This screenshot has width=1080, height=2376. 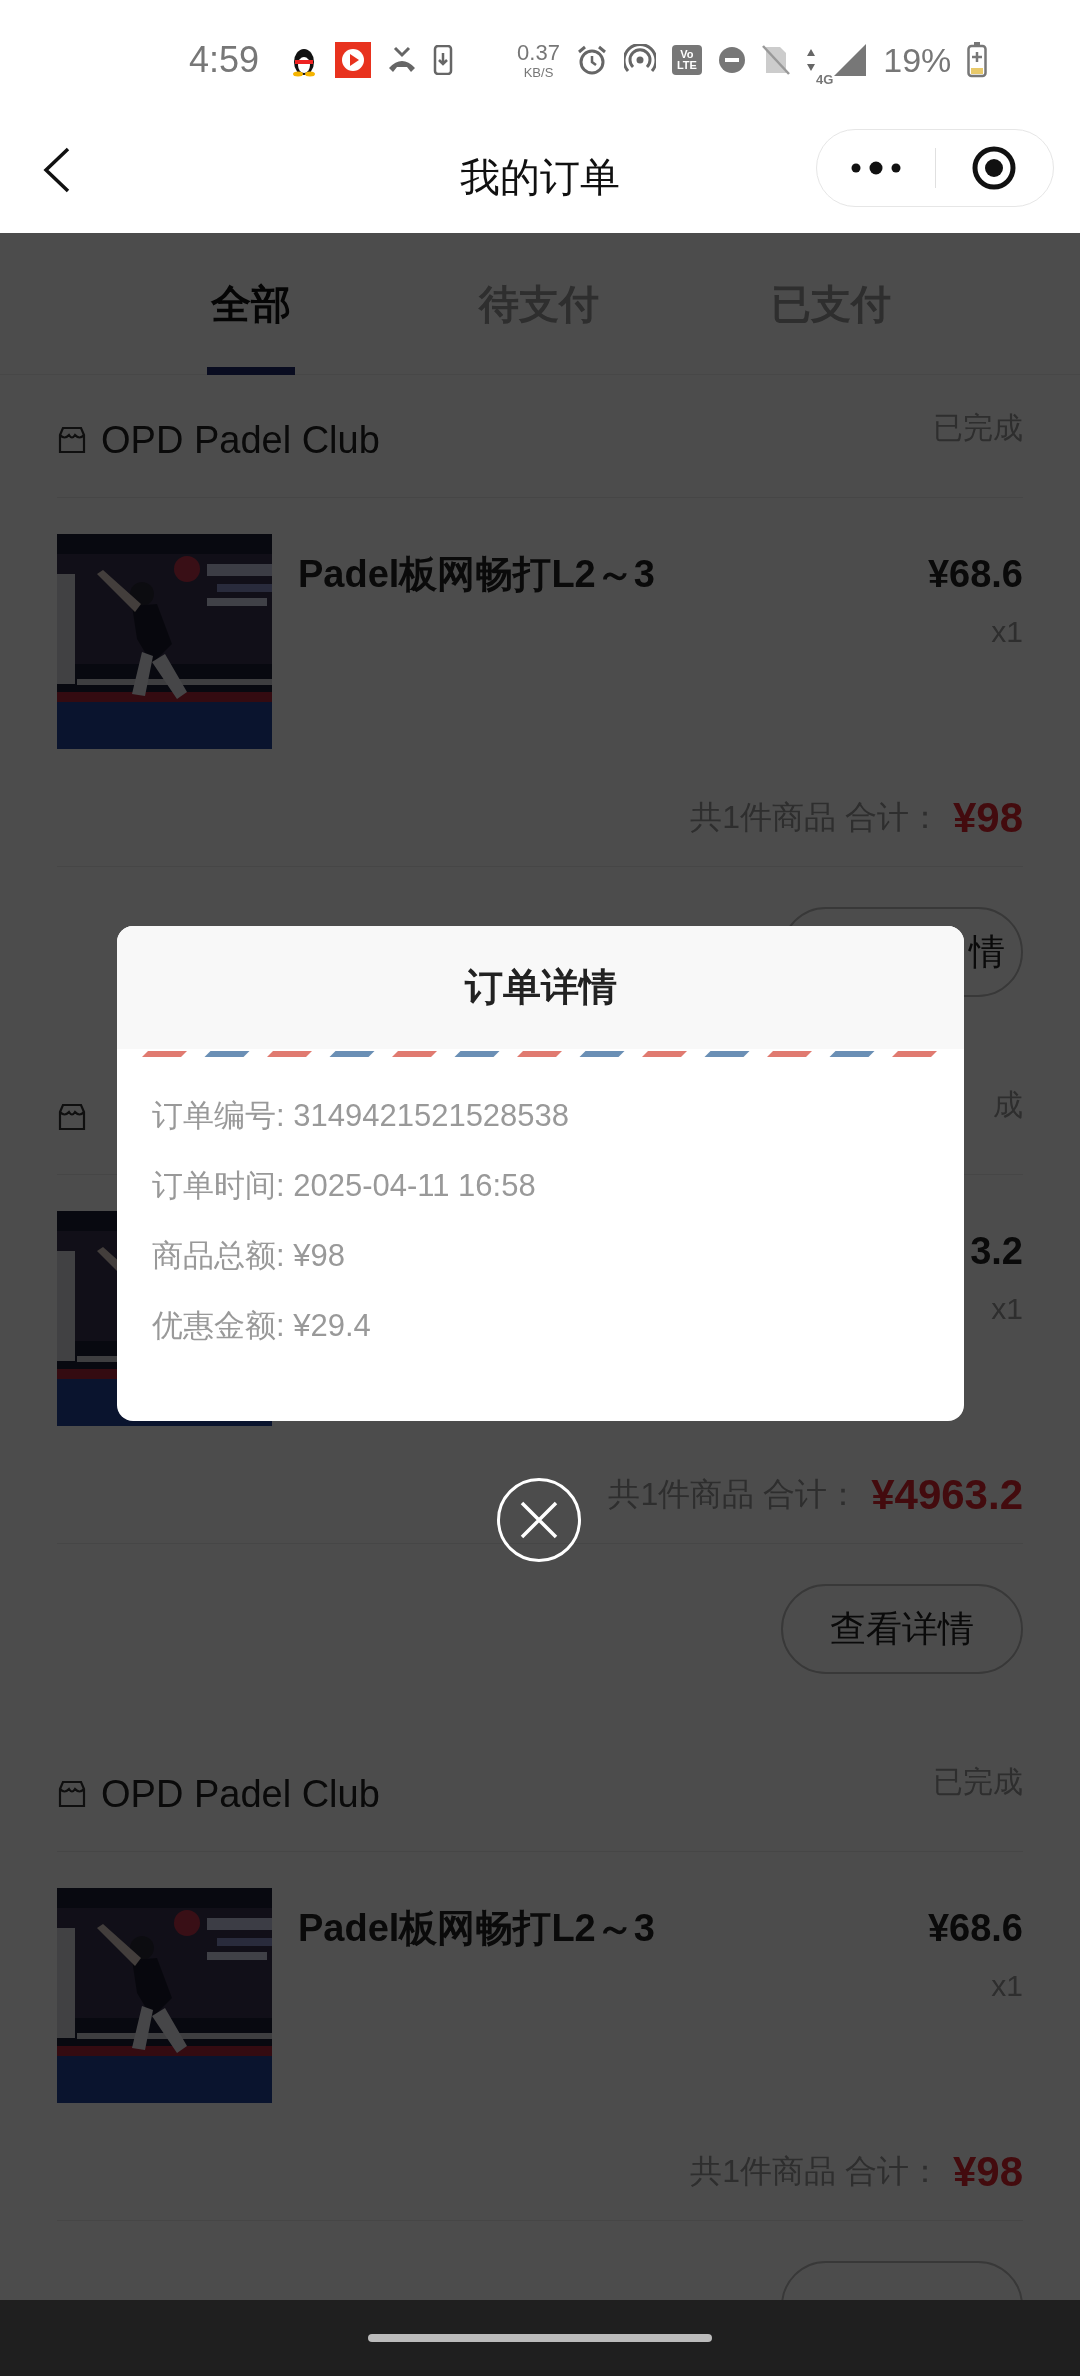 What do you see at coordinates (249, 1256) in the screenshot?
I see `detail-row-text: 商品总额: ¥98` at bounding box center [249, 1256].